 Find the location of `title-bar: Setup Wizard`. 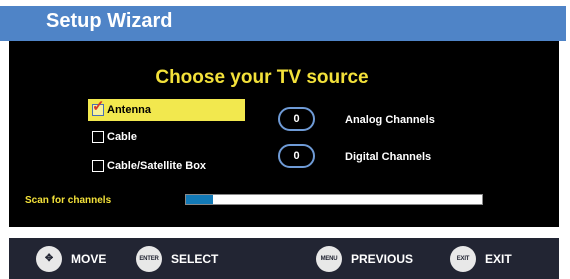

title-bar: Setup Wizard is located at coordinates (283, 23).